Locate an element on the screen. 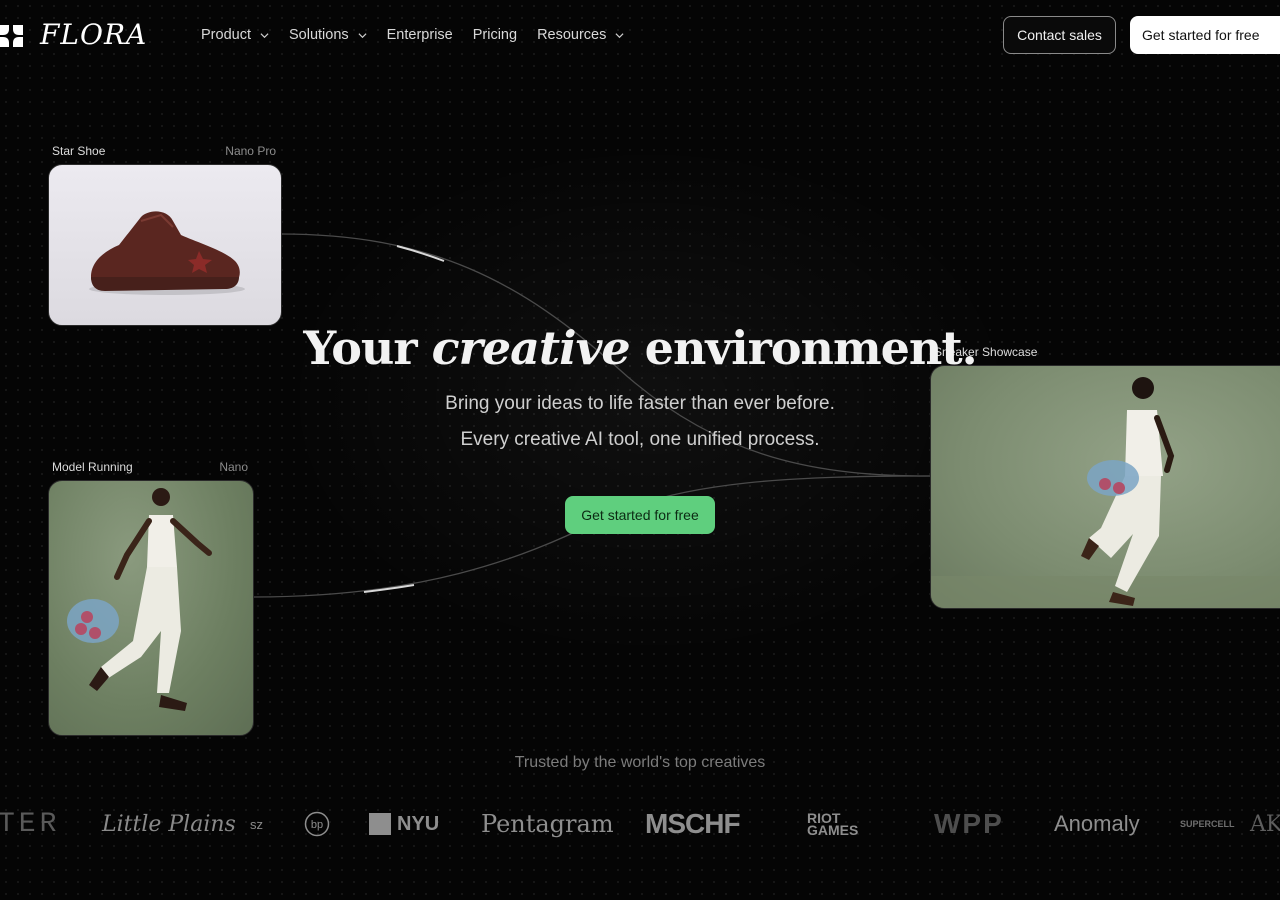 Image resolution: width=1280 pixels, height=900 pixels. nav-item-resources: Resources is located at coordinates (580, 35).